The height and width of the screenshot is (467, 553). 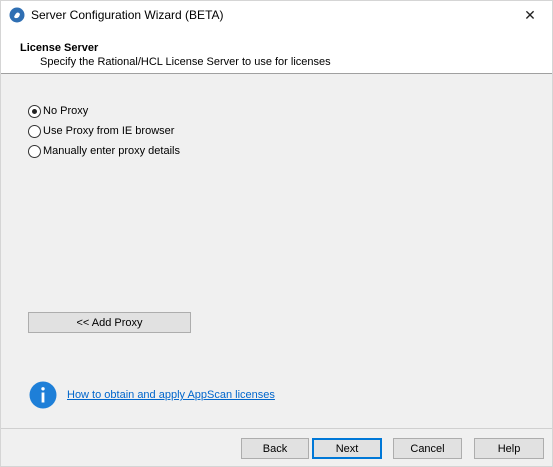 What do you see at coordinates (109, 131) in the screenshot?
I see `radio-label: Use Proxy from IE browser` at bounding box center [109, 131].